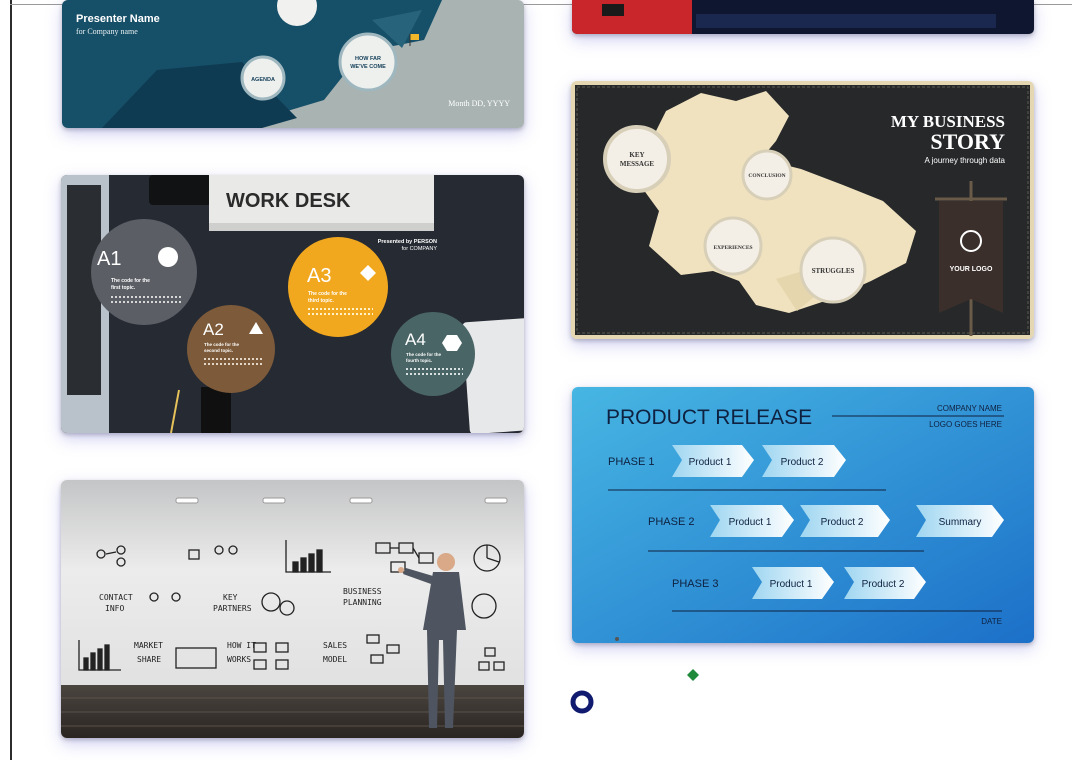 Image resolution: width=1072 pixels, height=760 pixels. What do you see at coordinates (710, 462) in the screenshot?
I see `phase1-product1: Product 1` at bounding box center [710, 462].